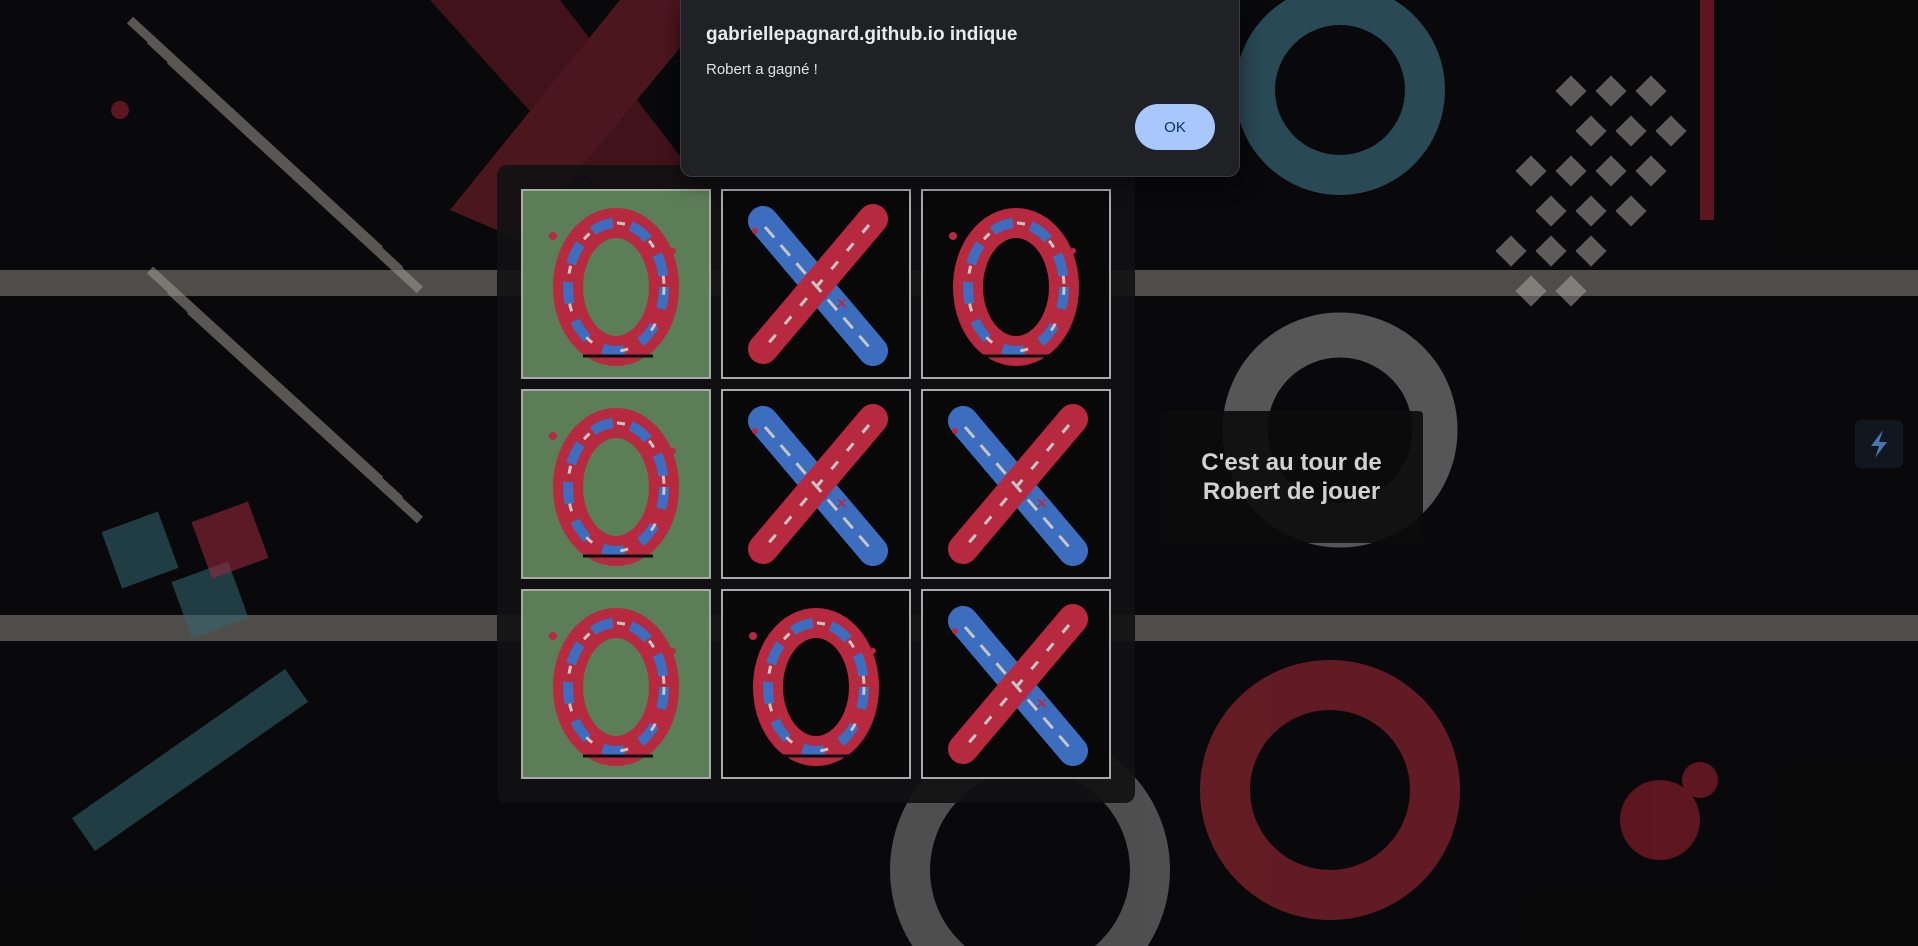  What do you see at coordinates (762, 69) in the screenshot?
I see `dialog-message: Robert a gagné !` at bounding box center [762, 69].